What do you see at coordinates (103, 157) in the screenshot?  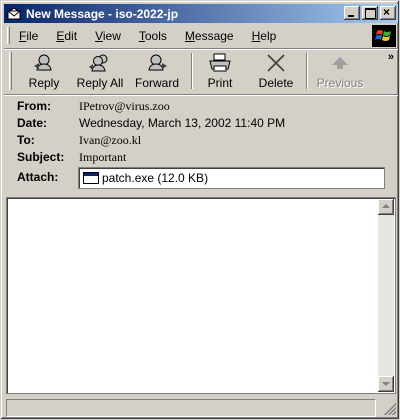 I see `subject-value: Important` at bounding box center [103, 157].